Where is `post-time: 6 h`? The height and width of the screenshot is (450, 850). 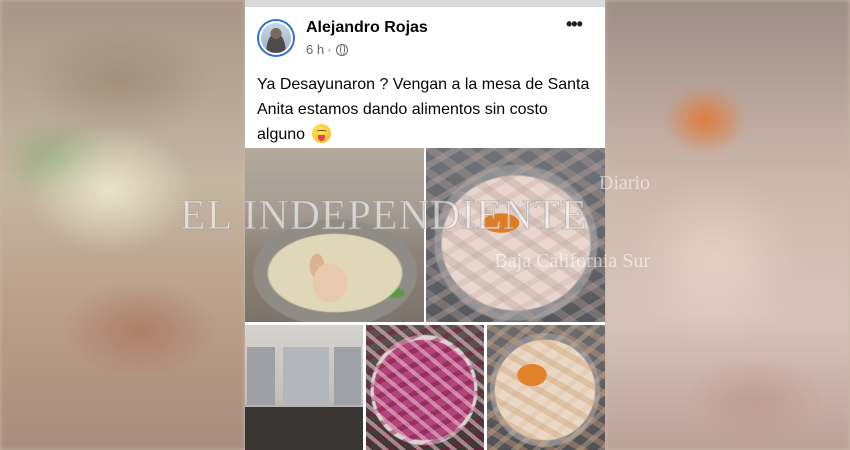
post-time: 6 h is located at coordinates (315, 49).